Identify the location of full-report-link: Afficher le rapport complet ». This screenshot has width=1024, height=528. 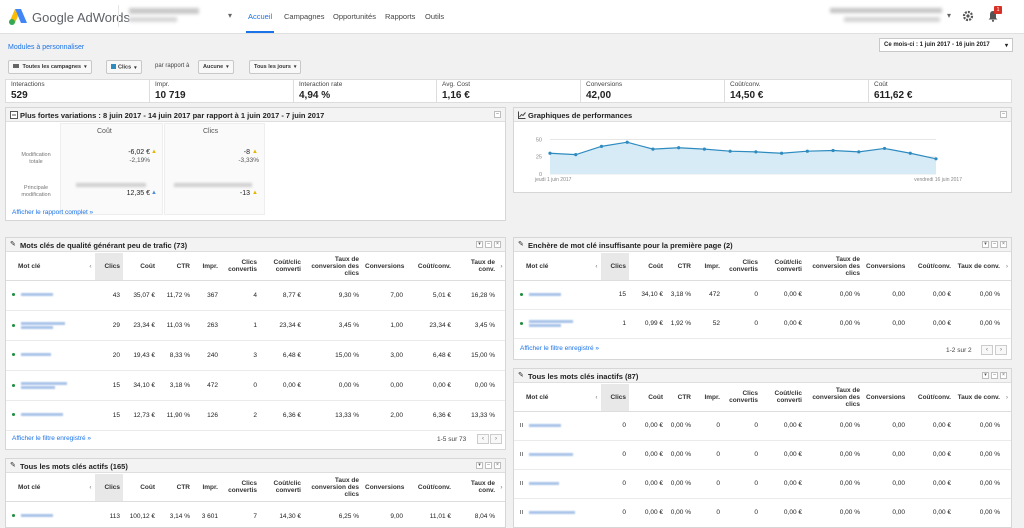
(52, 212).